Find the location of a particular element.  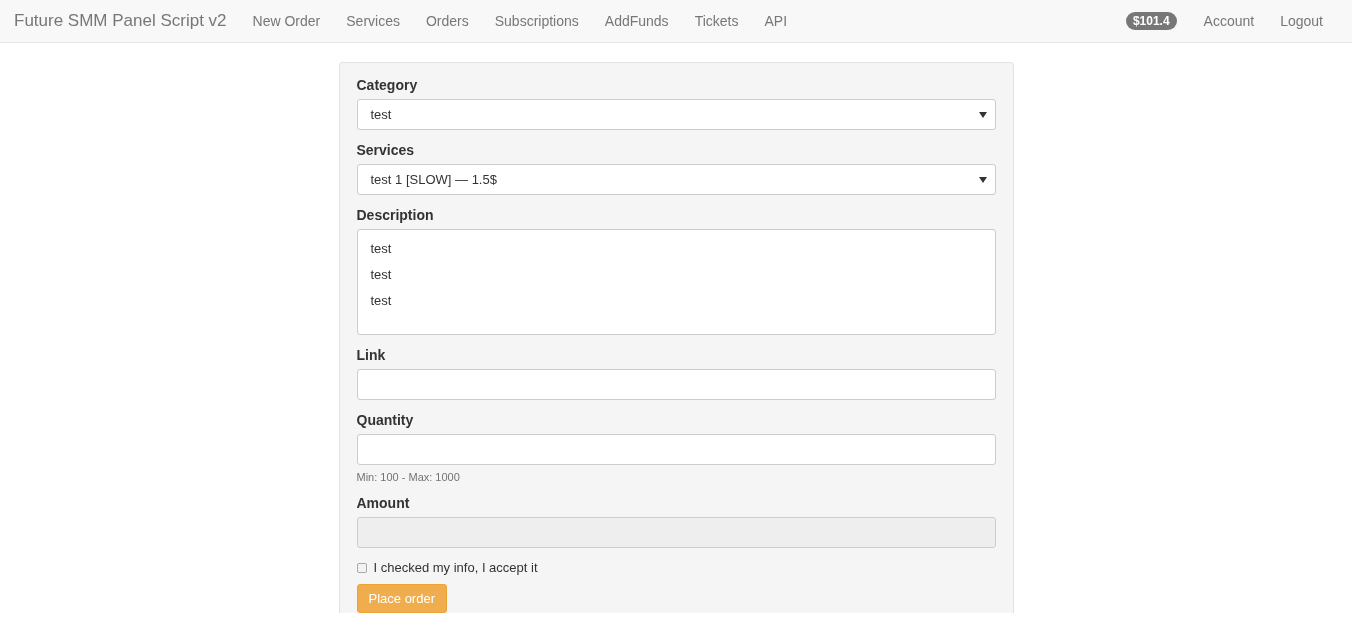

checkbox is located at coordinates (361, 567).